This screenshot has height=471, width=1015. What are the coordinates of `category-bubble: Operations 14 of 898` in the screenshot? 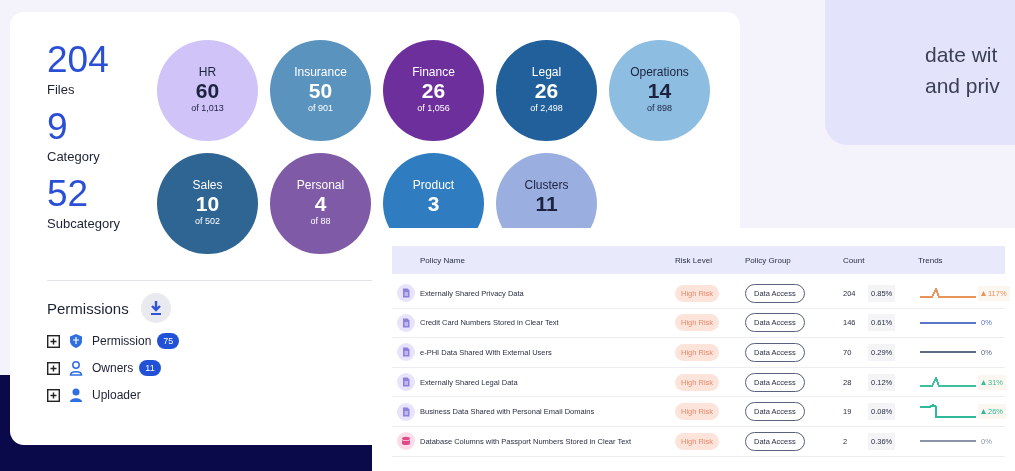 It's located at (659, 90).